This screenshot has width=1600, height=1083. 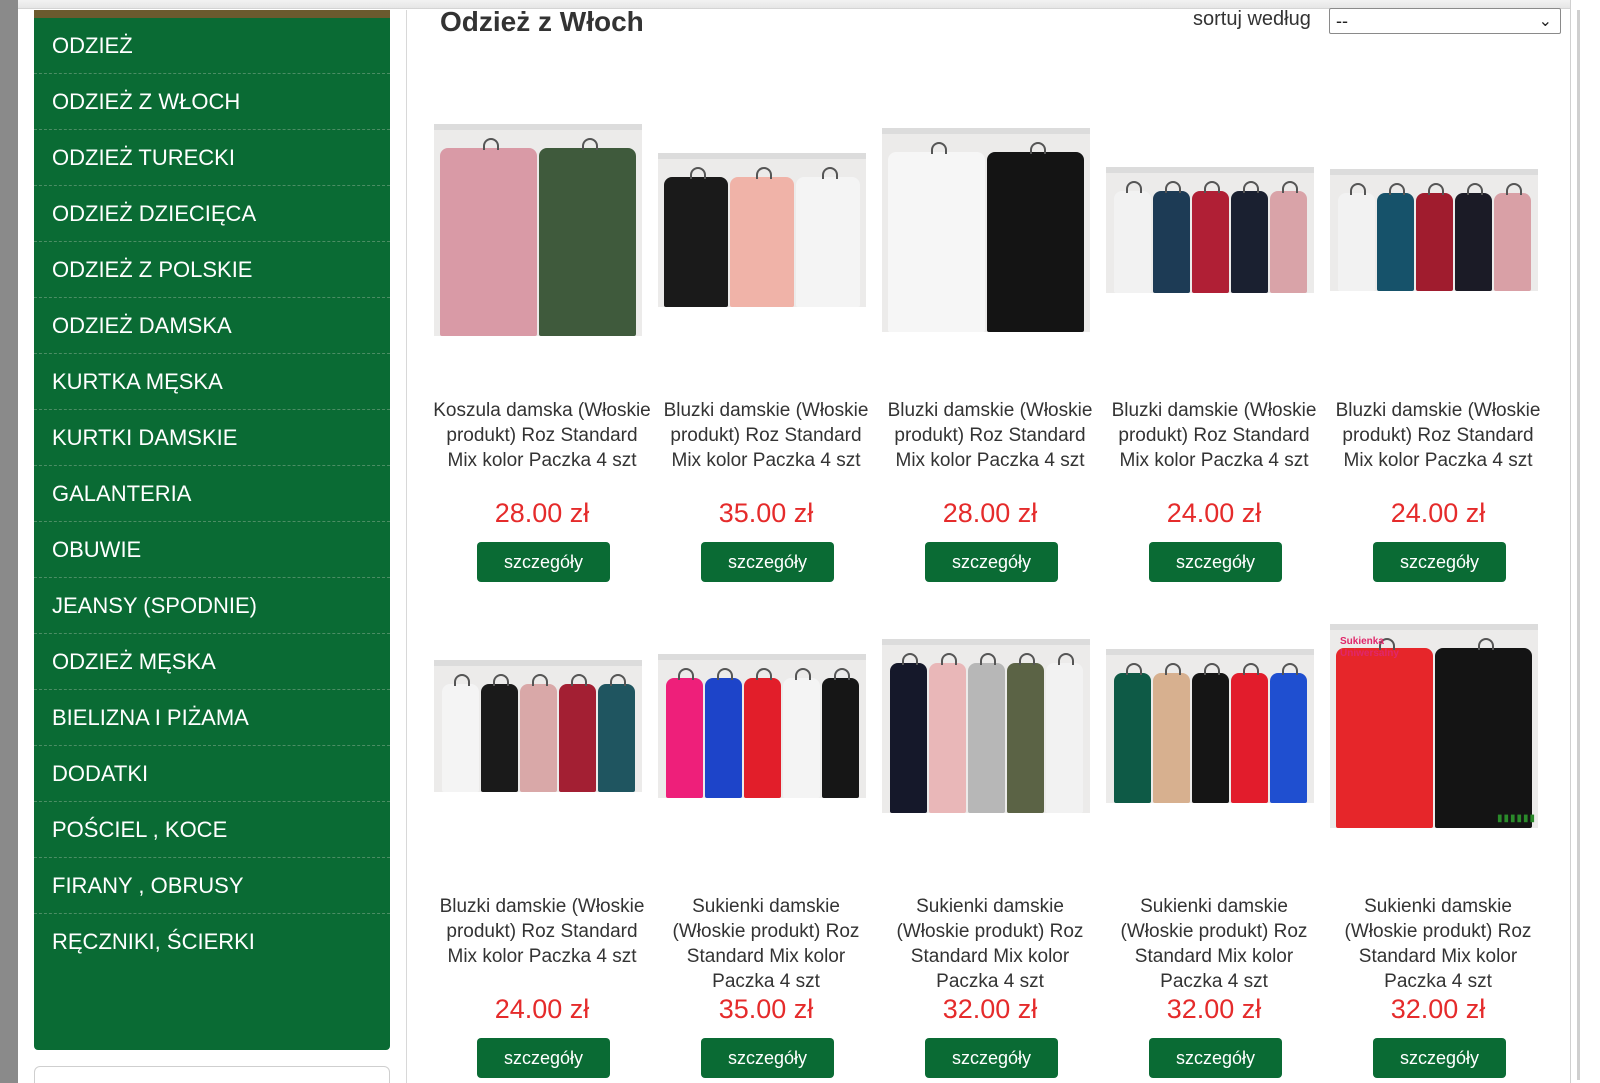 I want to click on content-divider, so click(x=406, y=546).